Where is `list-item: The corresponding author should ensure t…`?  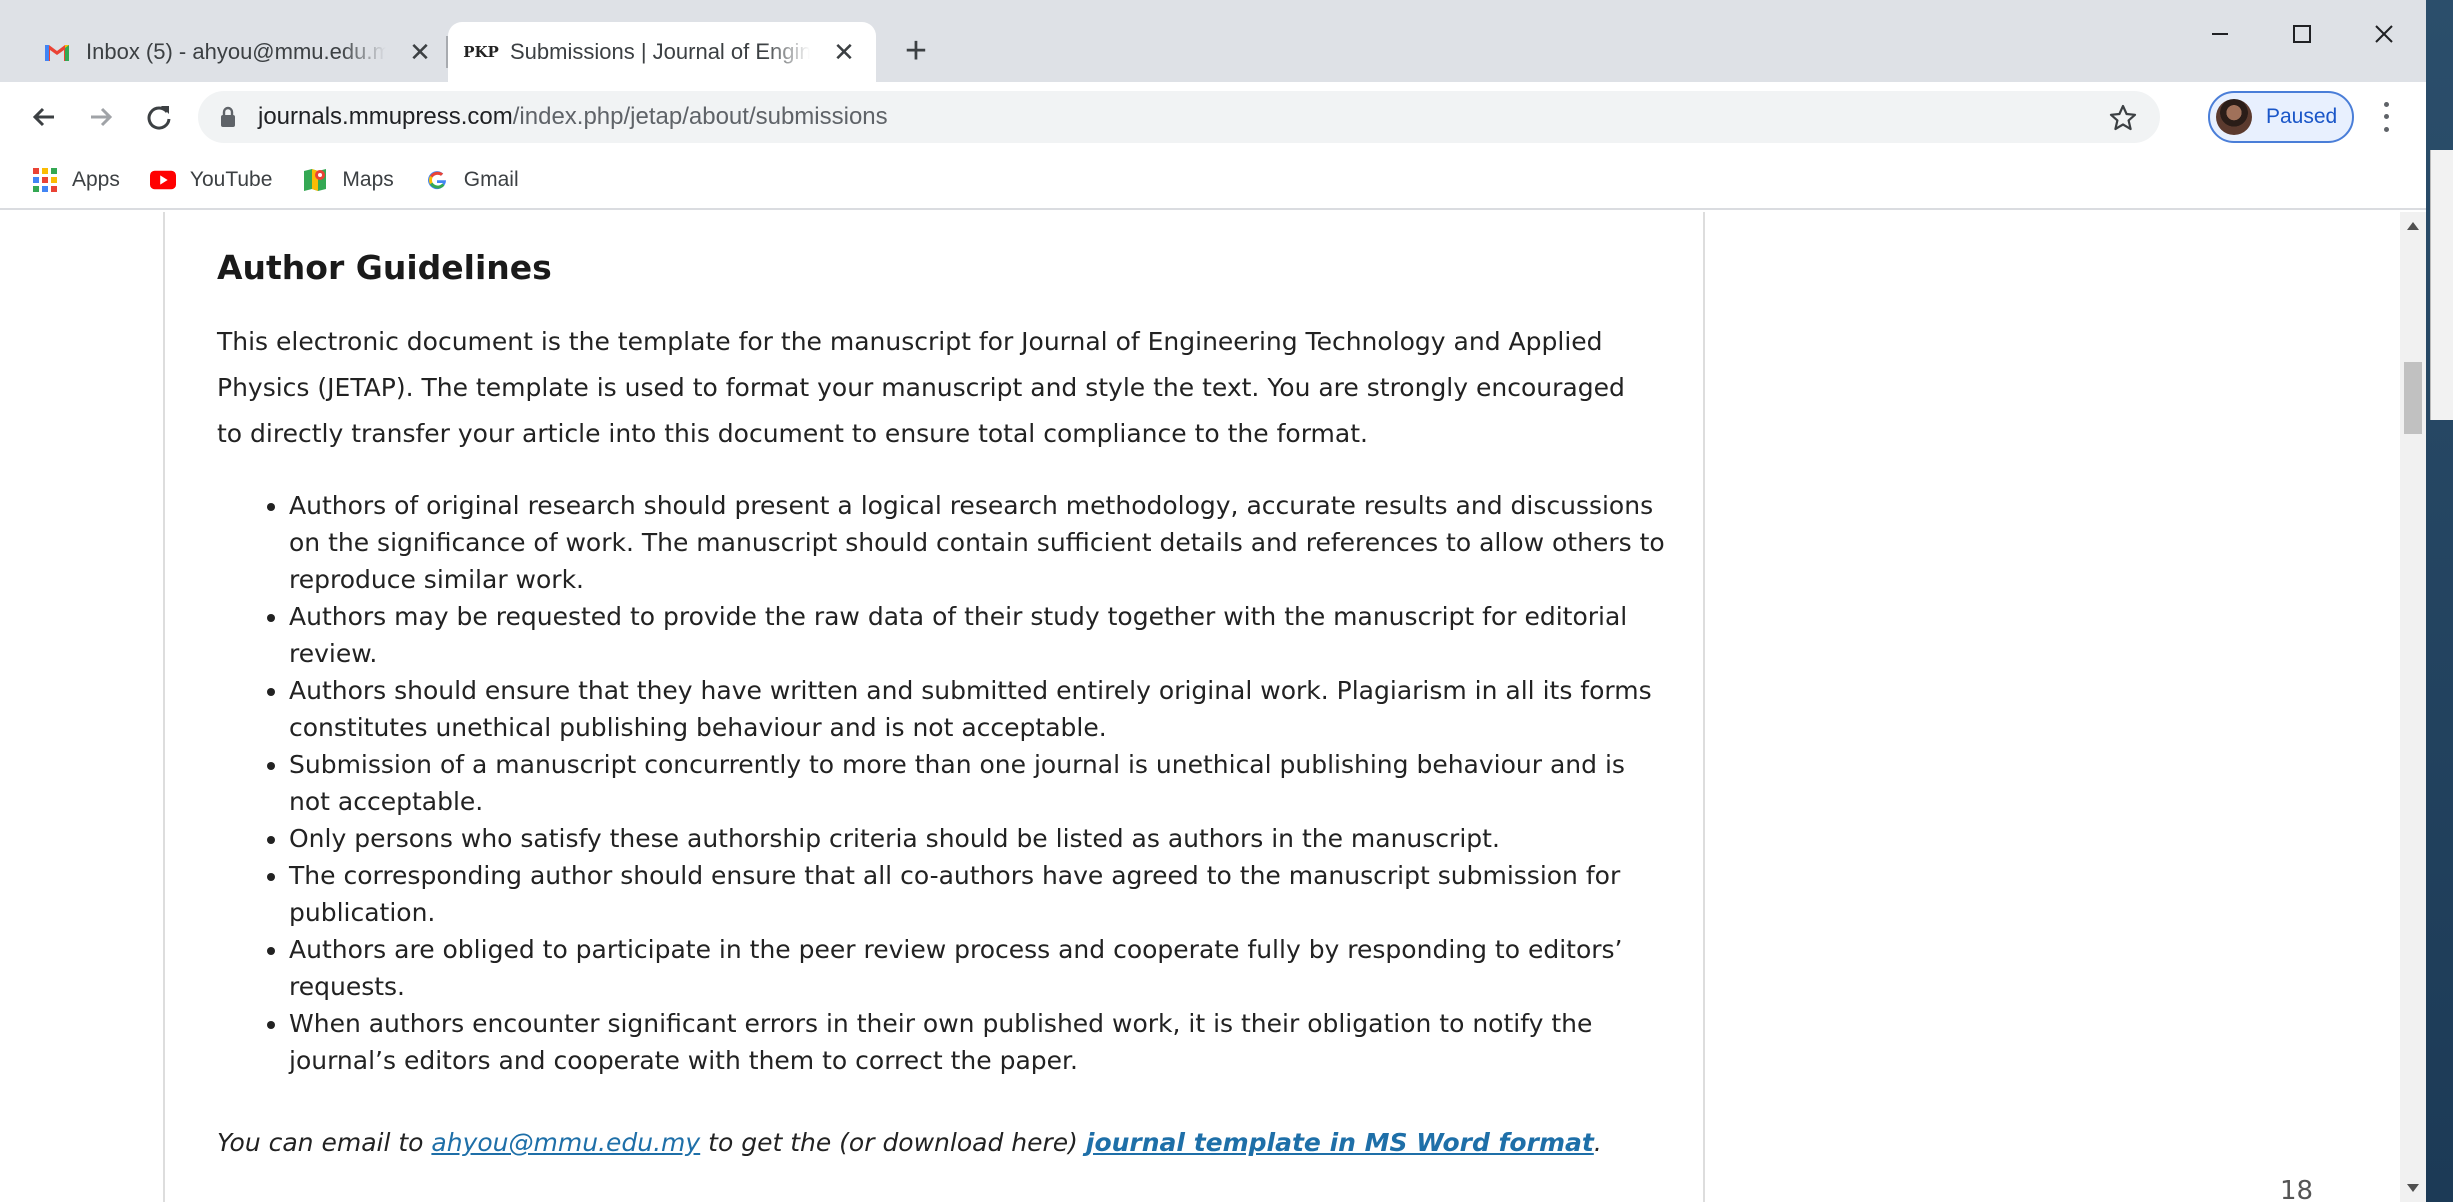
list-item: The corresponding author should ensure t… is located at coordinates (979, 894).